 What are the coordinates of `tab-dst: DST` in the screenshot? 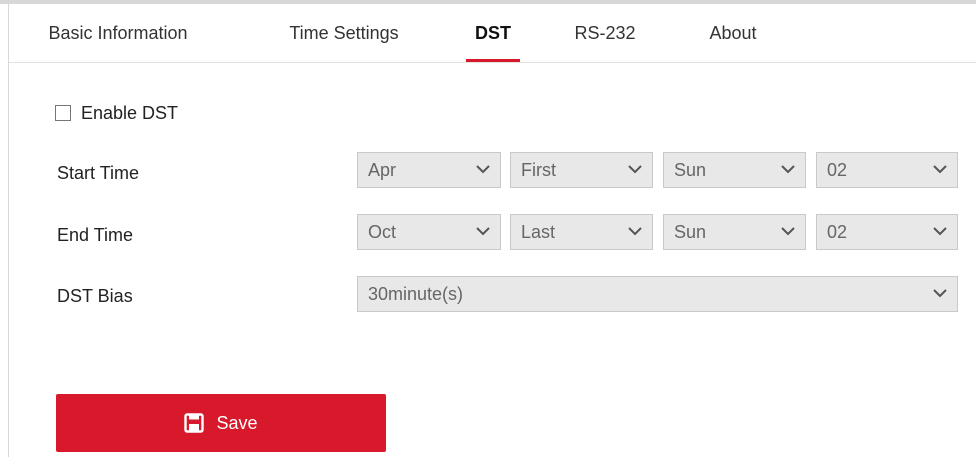 It's located at (493, 33).